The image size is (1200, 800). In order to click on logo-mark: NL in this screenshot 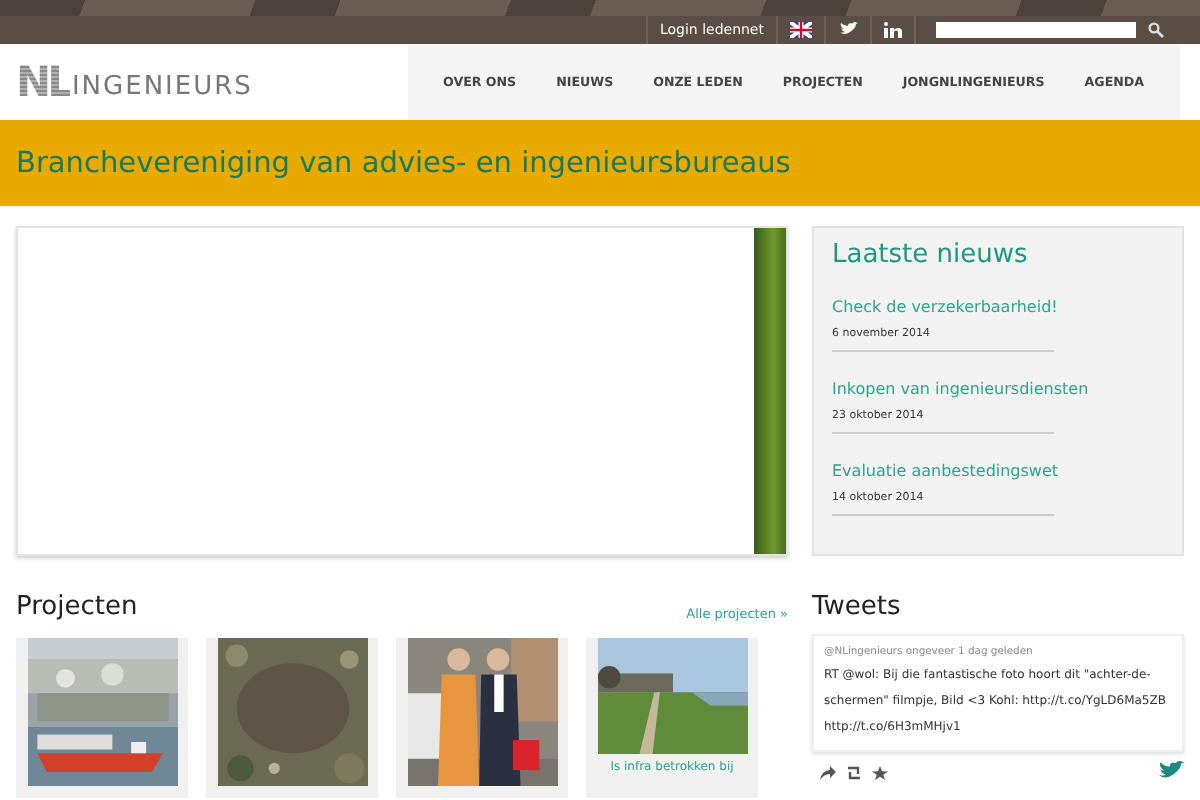, I will do `click(43, 82)`.